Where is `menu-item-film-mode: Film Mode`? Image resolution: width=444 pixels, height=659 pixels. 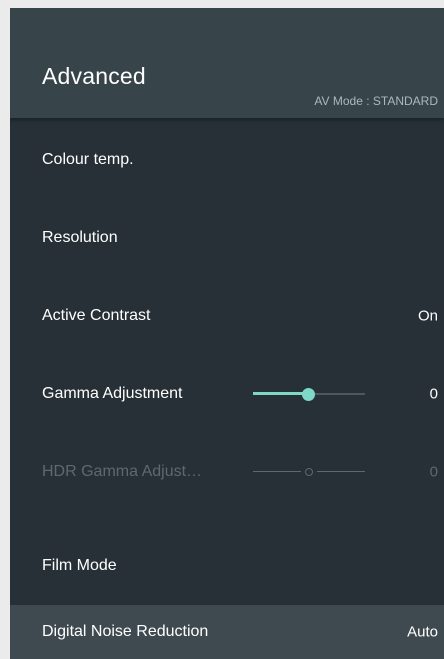
menu-item-film-mode: Film Mode is located at coordinates (227, 566).